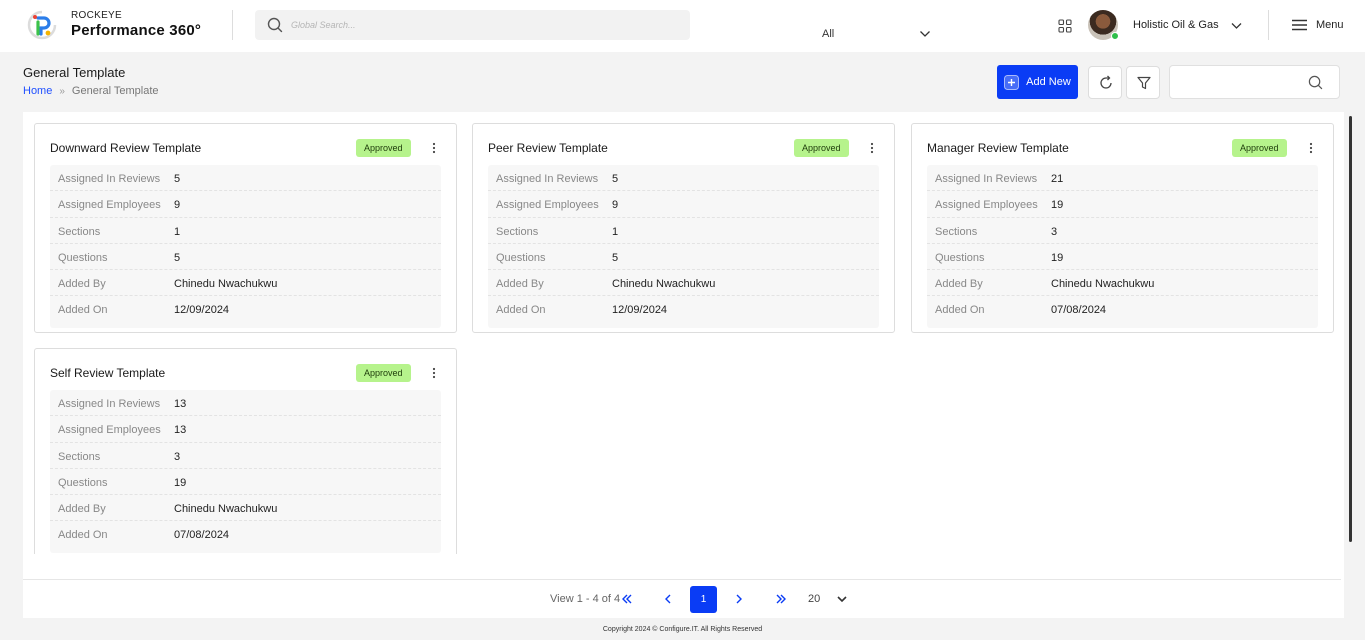  What do you see at coordinates (682, 600) in the screenshot?
I see `pagination: View 1 - 4 of 4 1 20` at bounding box center [682, 600].